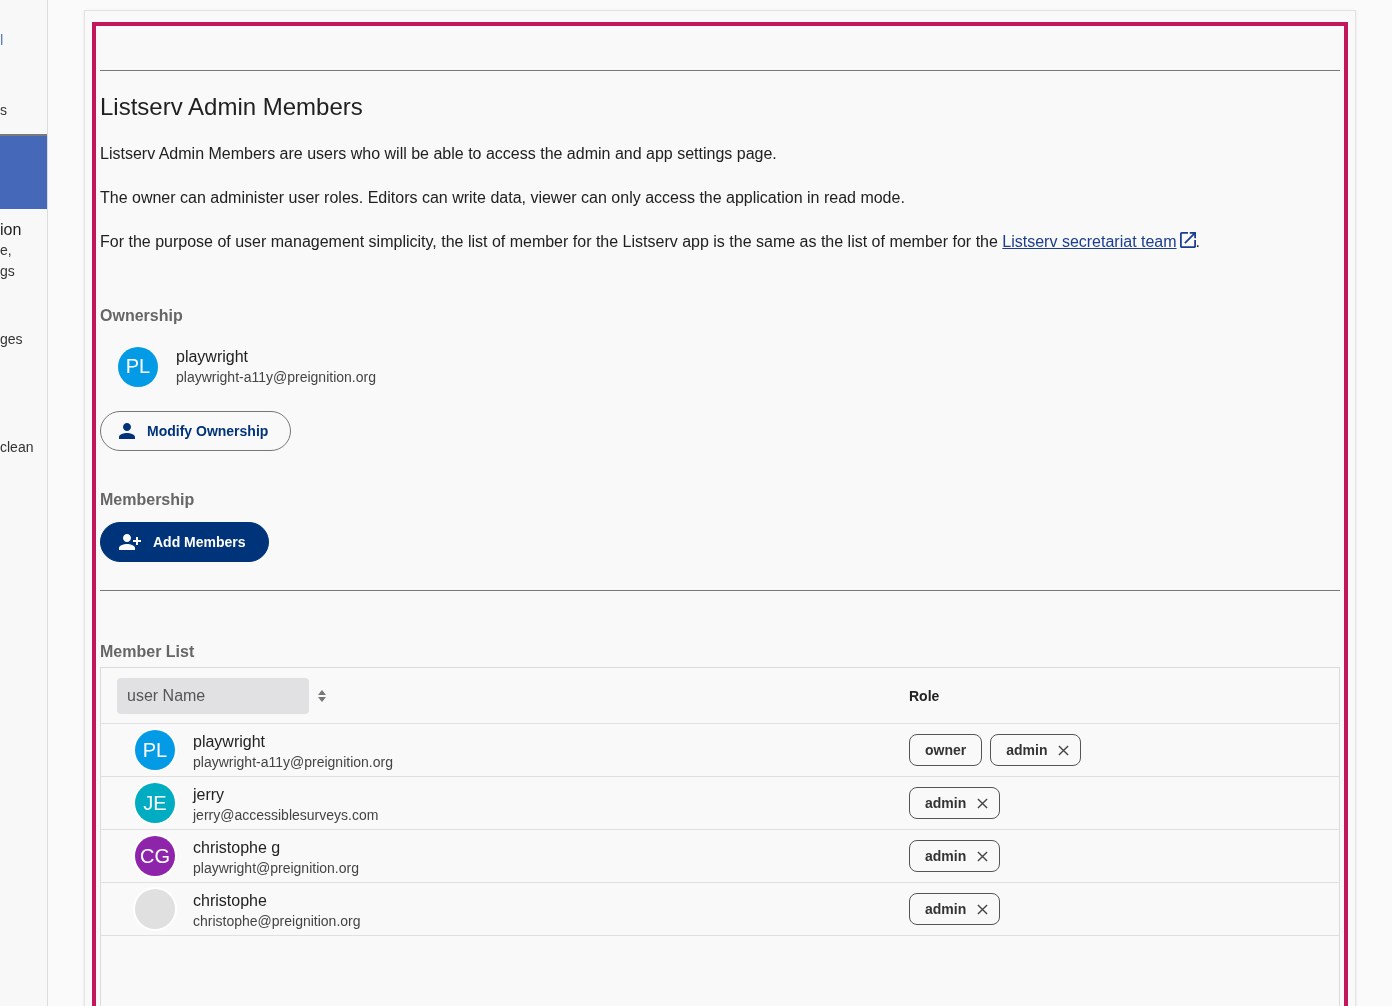 Image resolution: width=1392 pixels, height=1006 pixels. I want to click on user-name: christophe g, so click(237, 847).